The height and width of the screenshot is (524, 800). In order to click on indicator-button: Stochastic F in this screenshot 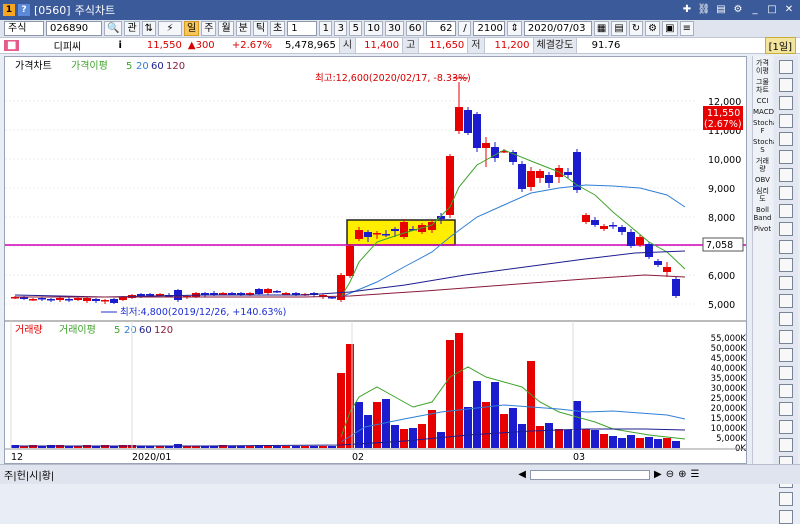, I will do `click(771, 127)`.